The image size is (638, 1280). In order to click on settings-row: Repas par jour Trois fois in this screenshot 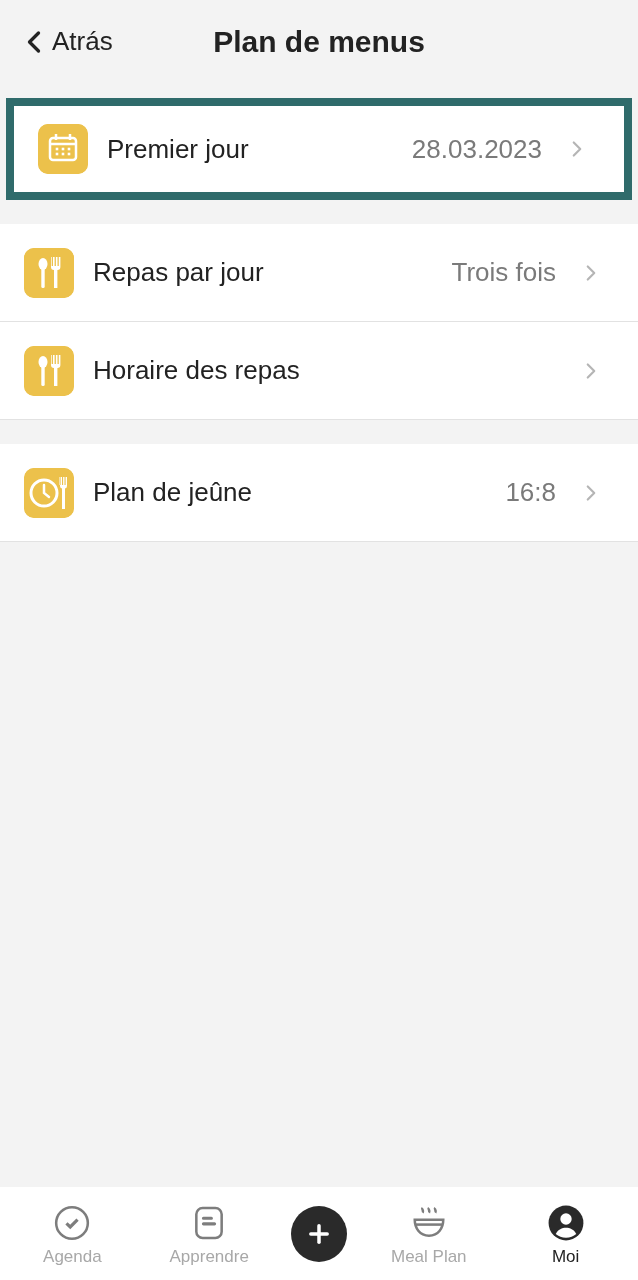, I will do `click(319, 273)`.